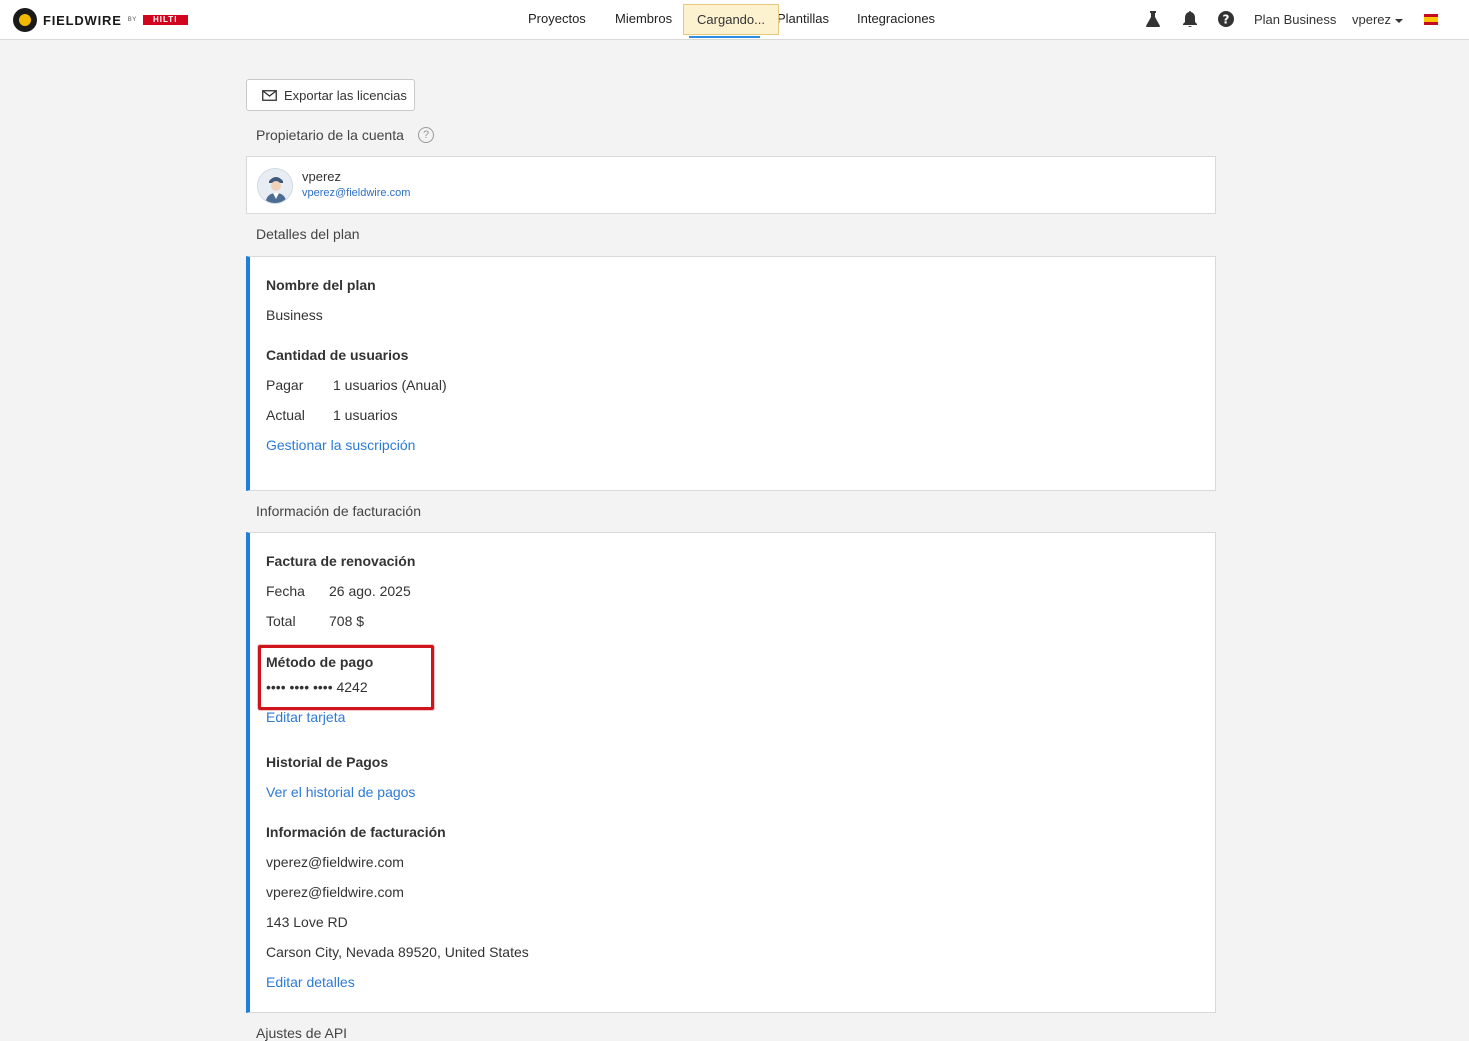 This screenshot has width=1469, height=1041. I want to click on api-section-title: Ajustes de API, so click(302, 1033).